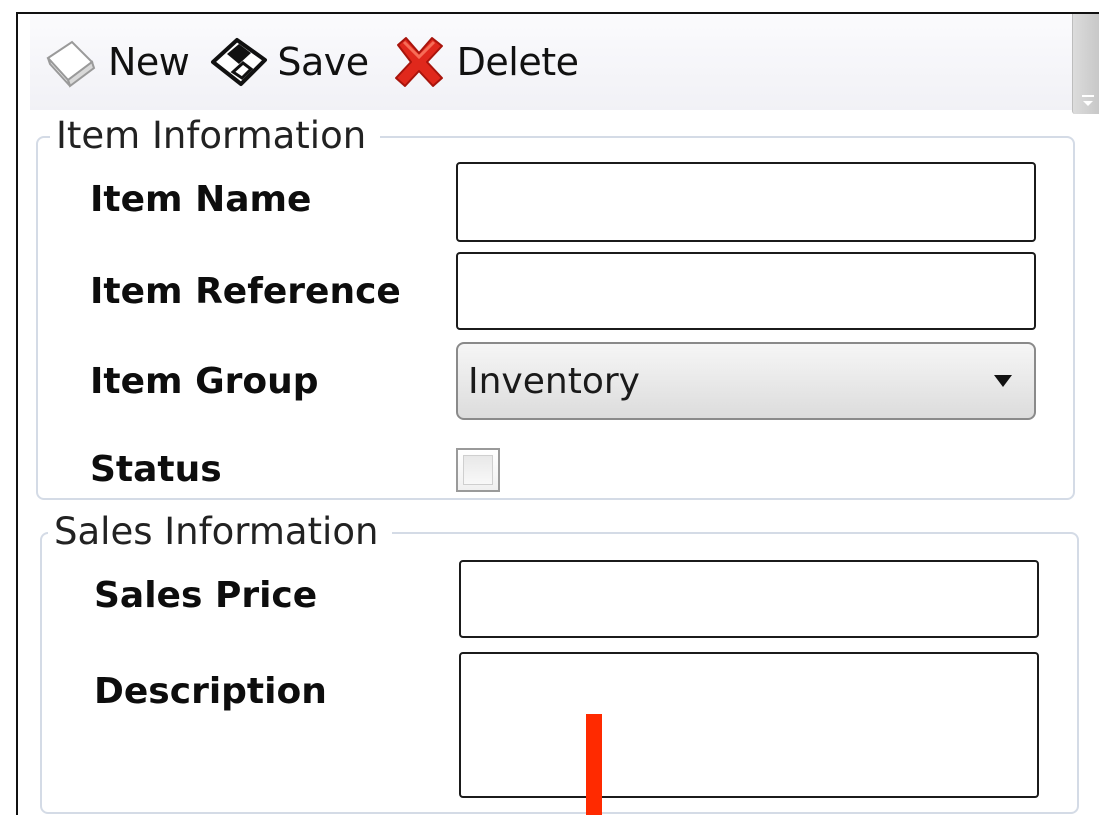 This screenshot has width=1099, height=815. What do you see at coordinates (554, 381) in the screenshot?
I see `item-group-selected-value: Inventory` at bounding box center [554, 381].